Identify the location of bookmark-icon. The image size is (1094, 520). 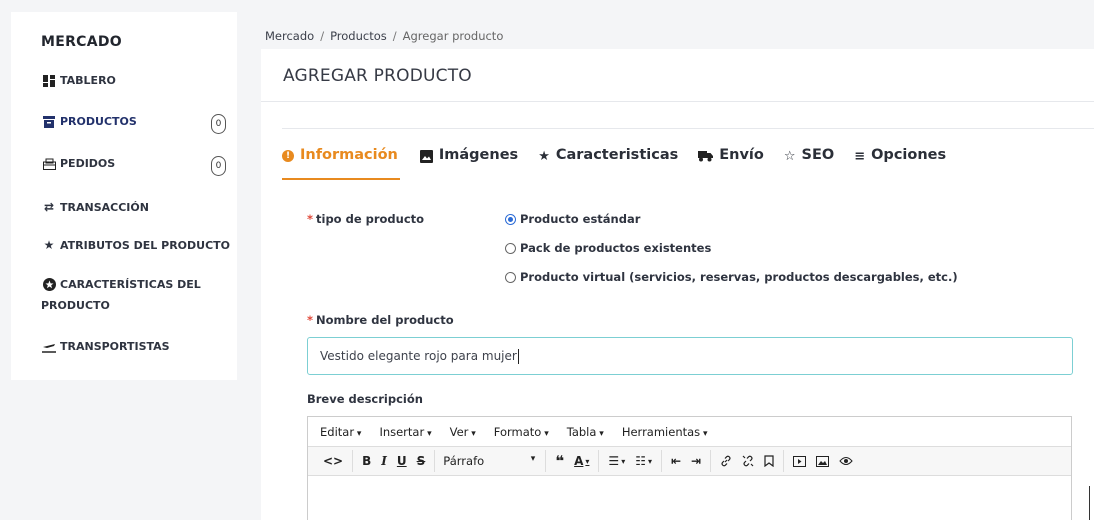
(769, 461).